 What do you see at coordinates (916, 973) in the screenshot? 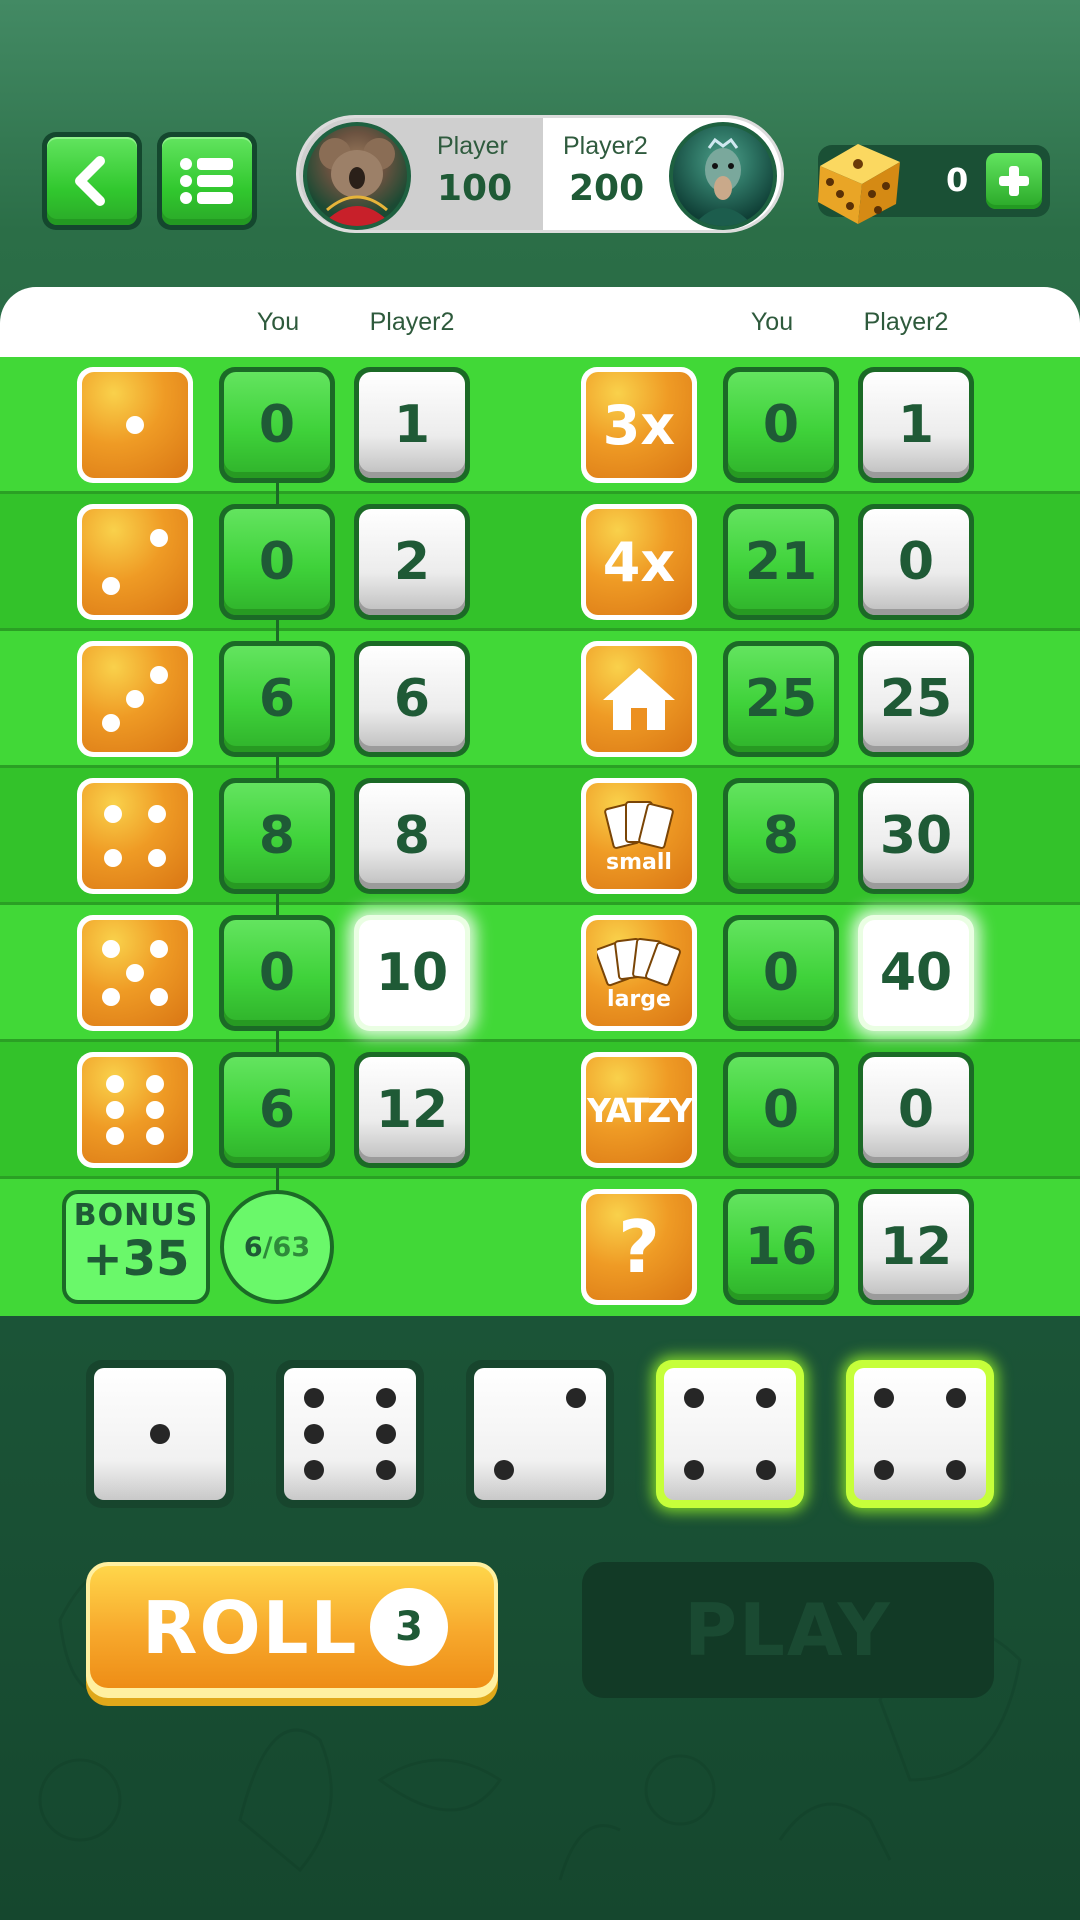
I see `p2-large-straight-score: 40` at bounding box center [916, 973].